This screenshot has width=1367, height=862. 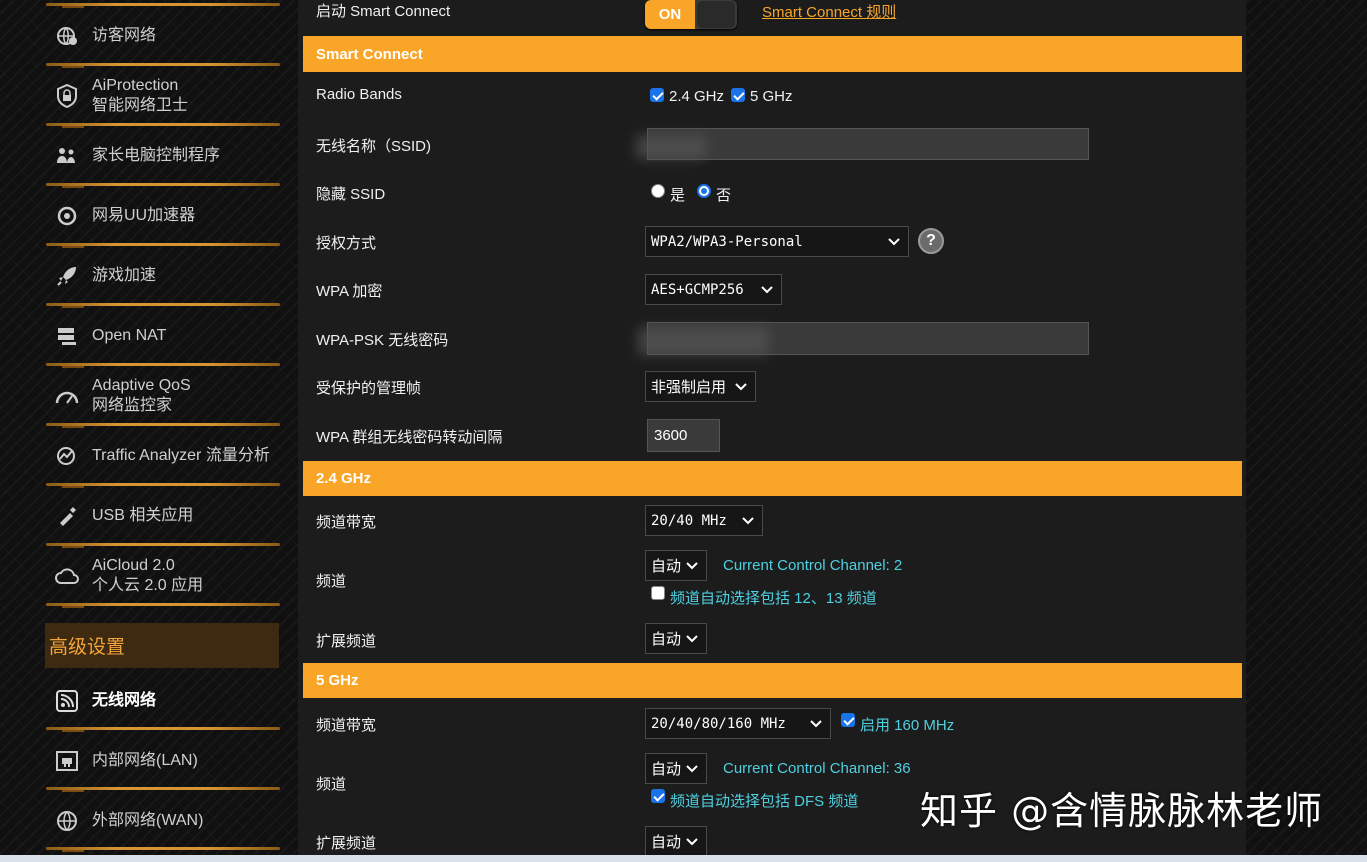 I want to click on enable-160mhz-checkbox, so click(x=848, y=720).